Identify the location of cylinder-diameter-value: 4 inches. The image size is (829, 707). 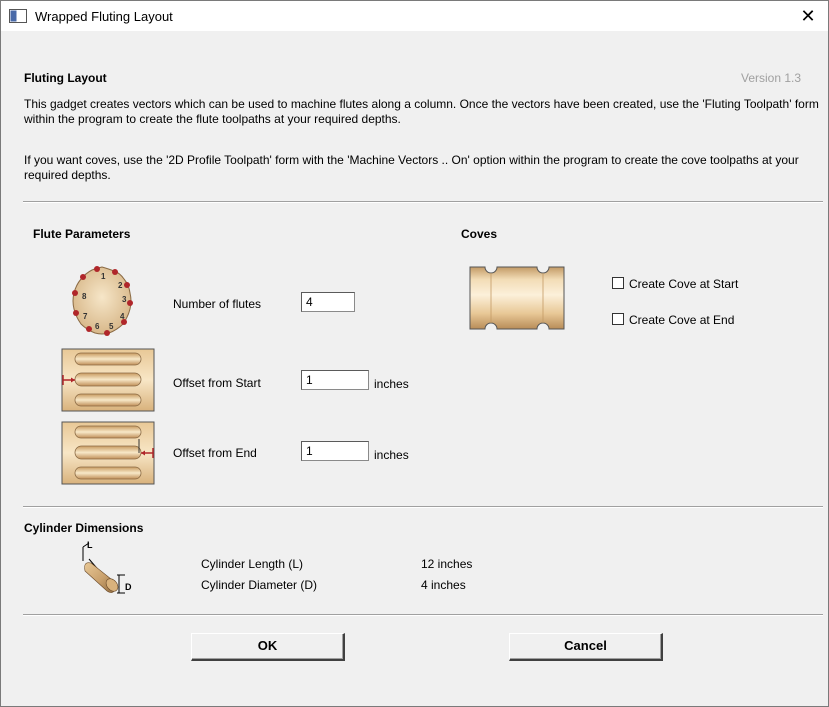
(443, 585).